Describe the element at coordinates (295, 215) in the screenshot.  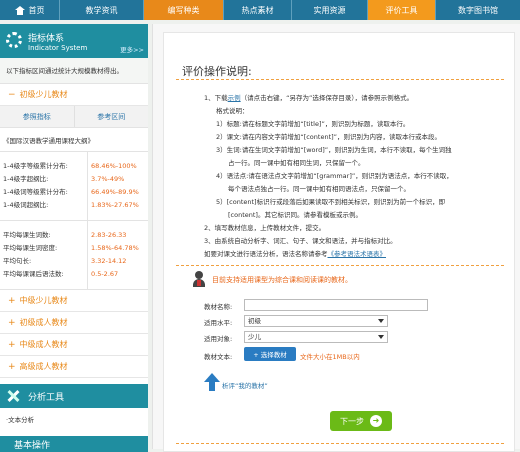
I see `rule-5-cont: [content]。其它标识同。请参看模板或示例。` at that location.